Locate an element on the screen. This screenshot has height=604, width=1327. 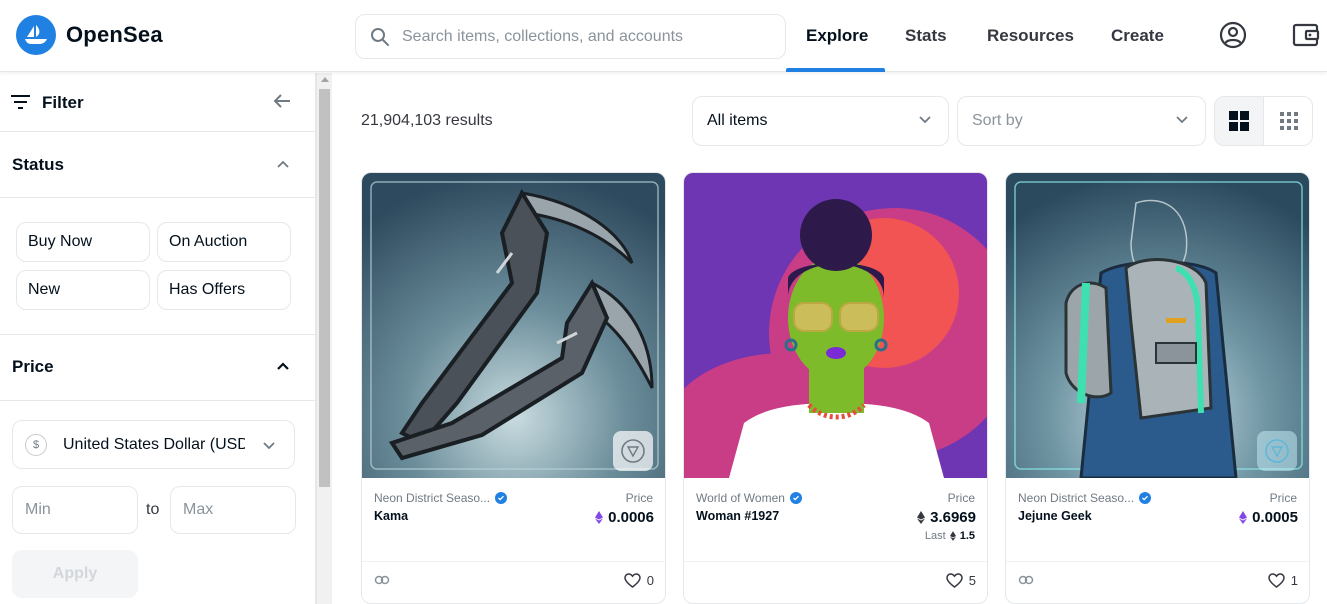
results-count: 21,904,103 results is located at coordinates (427, 120).